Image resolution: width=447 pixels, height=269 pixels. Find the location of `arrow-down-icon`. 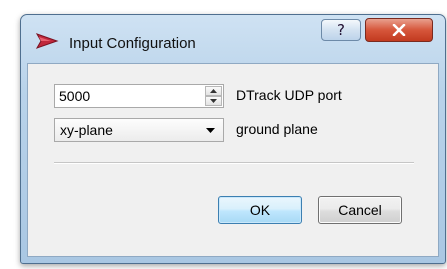

arrow-down-icon is located at coordinates (213, 101).